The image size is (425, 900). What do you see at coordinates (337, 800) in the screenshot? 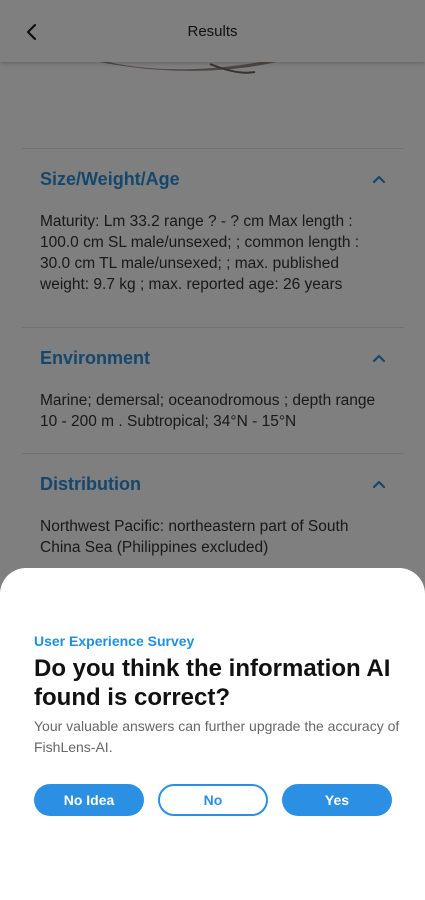
I see `yes-button: Yes` at bounding box center [337, 800].